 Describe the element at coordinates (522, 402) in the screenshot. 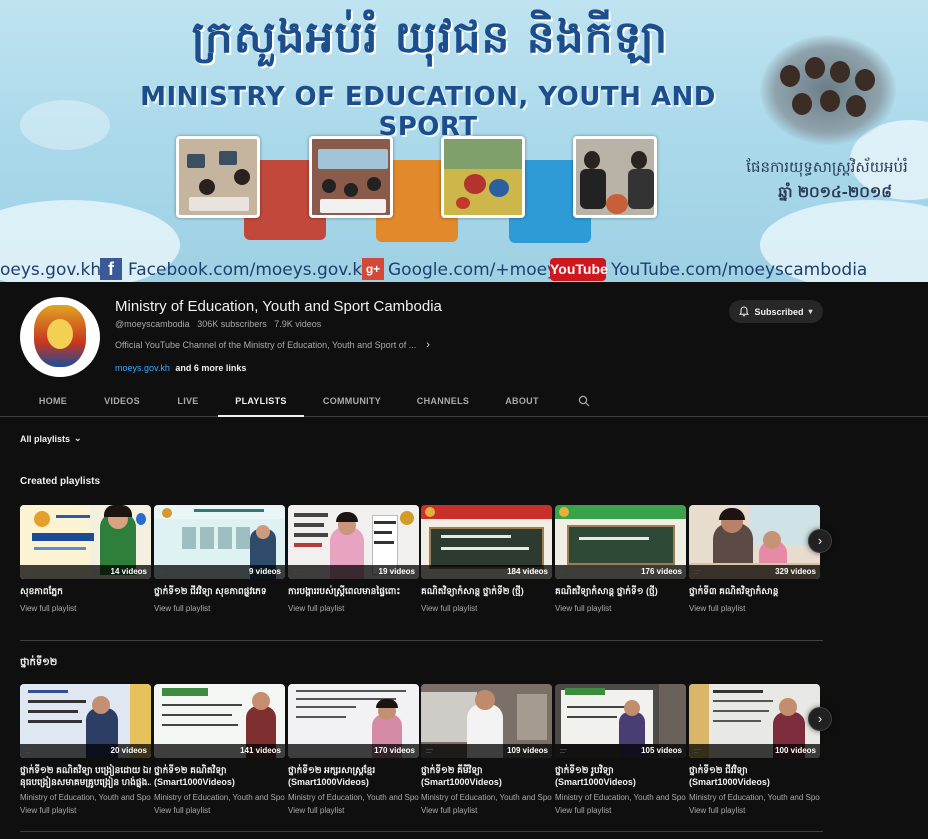

I see `tab-about: ABOUT` at that location.